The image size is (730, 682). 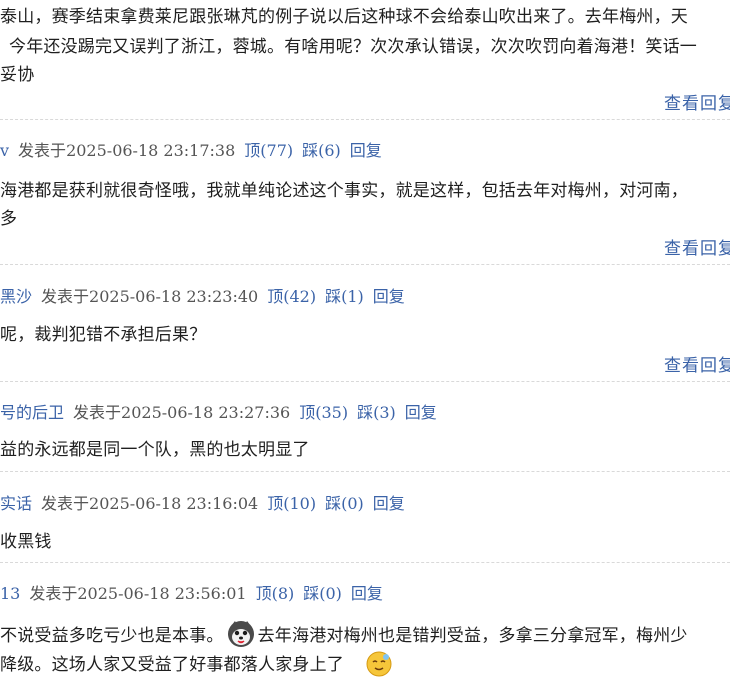 I want to click on comment-body-line: 海港都是获利就很奇怪哦，我就单纯论述这个事实，就是这样，包括去年对梅州，对河南，, so click(x=344, y=191).